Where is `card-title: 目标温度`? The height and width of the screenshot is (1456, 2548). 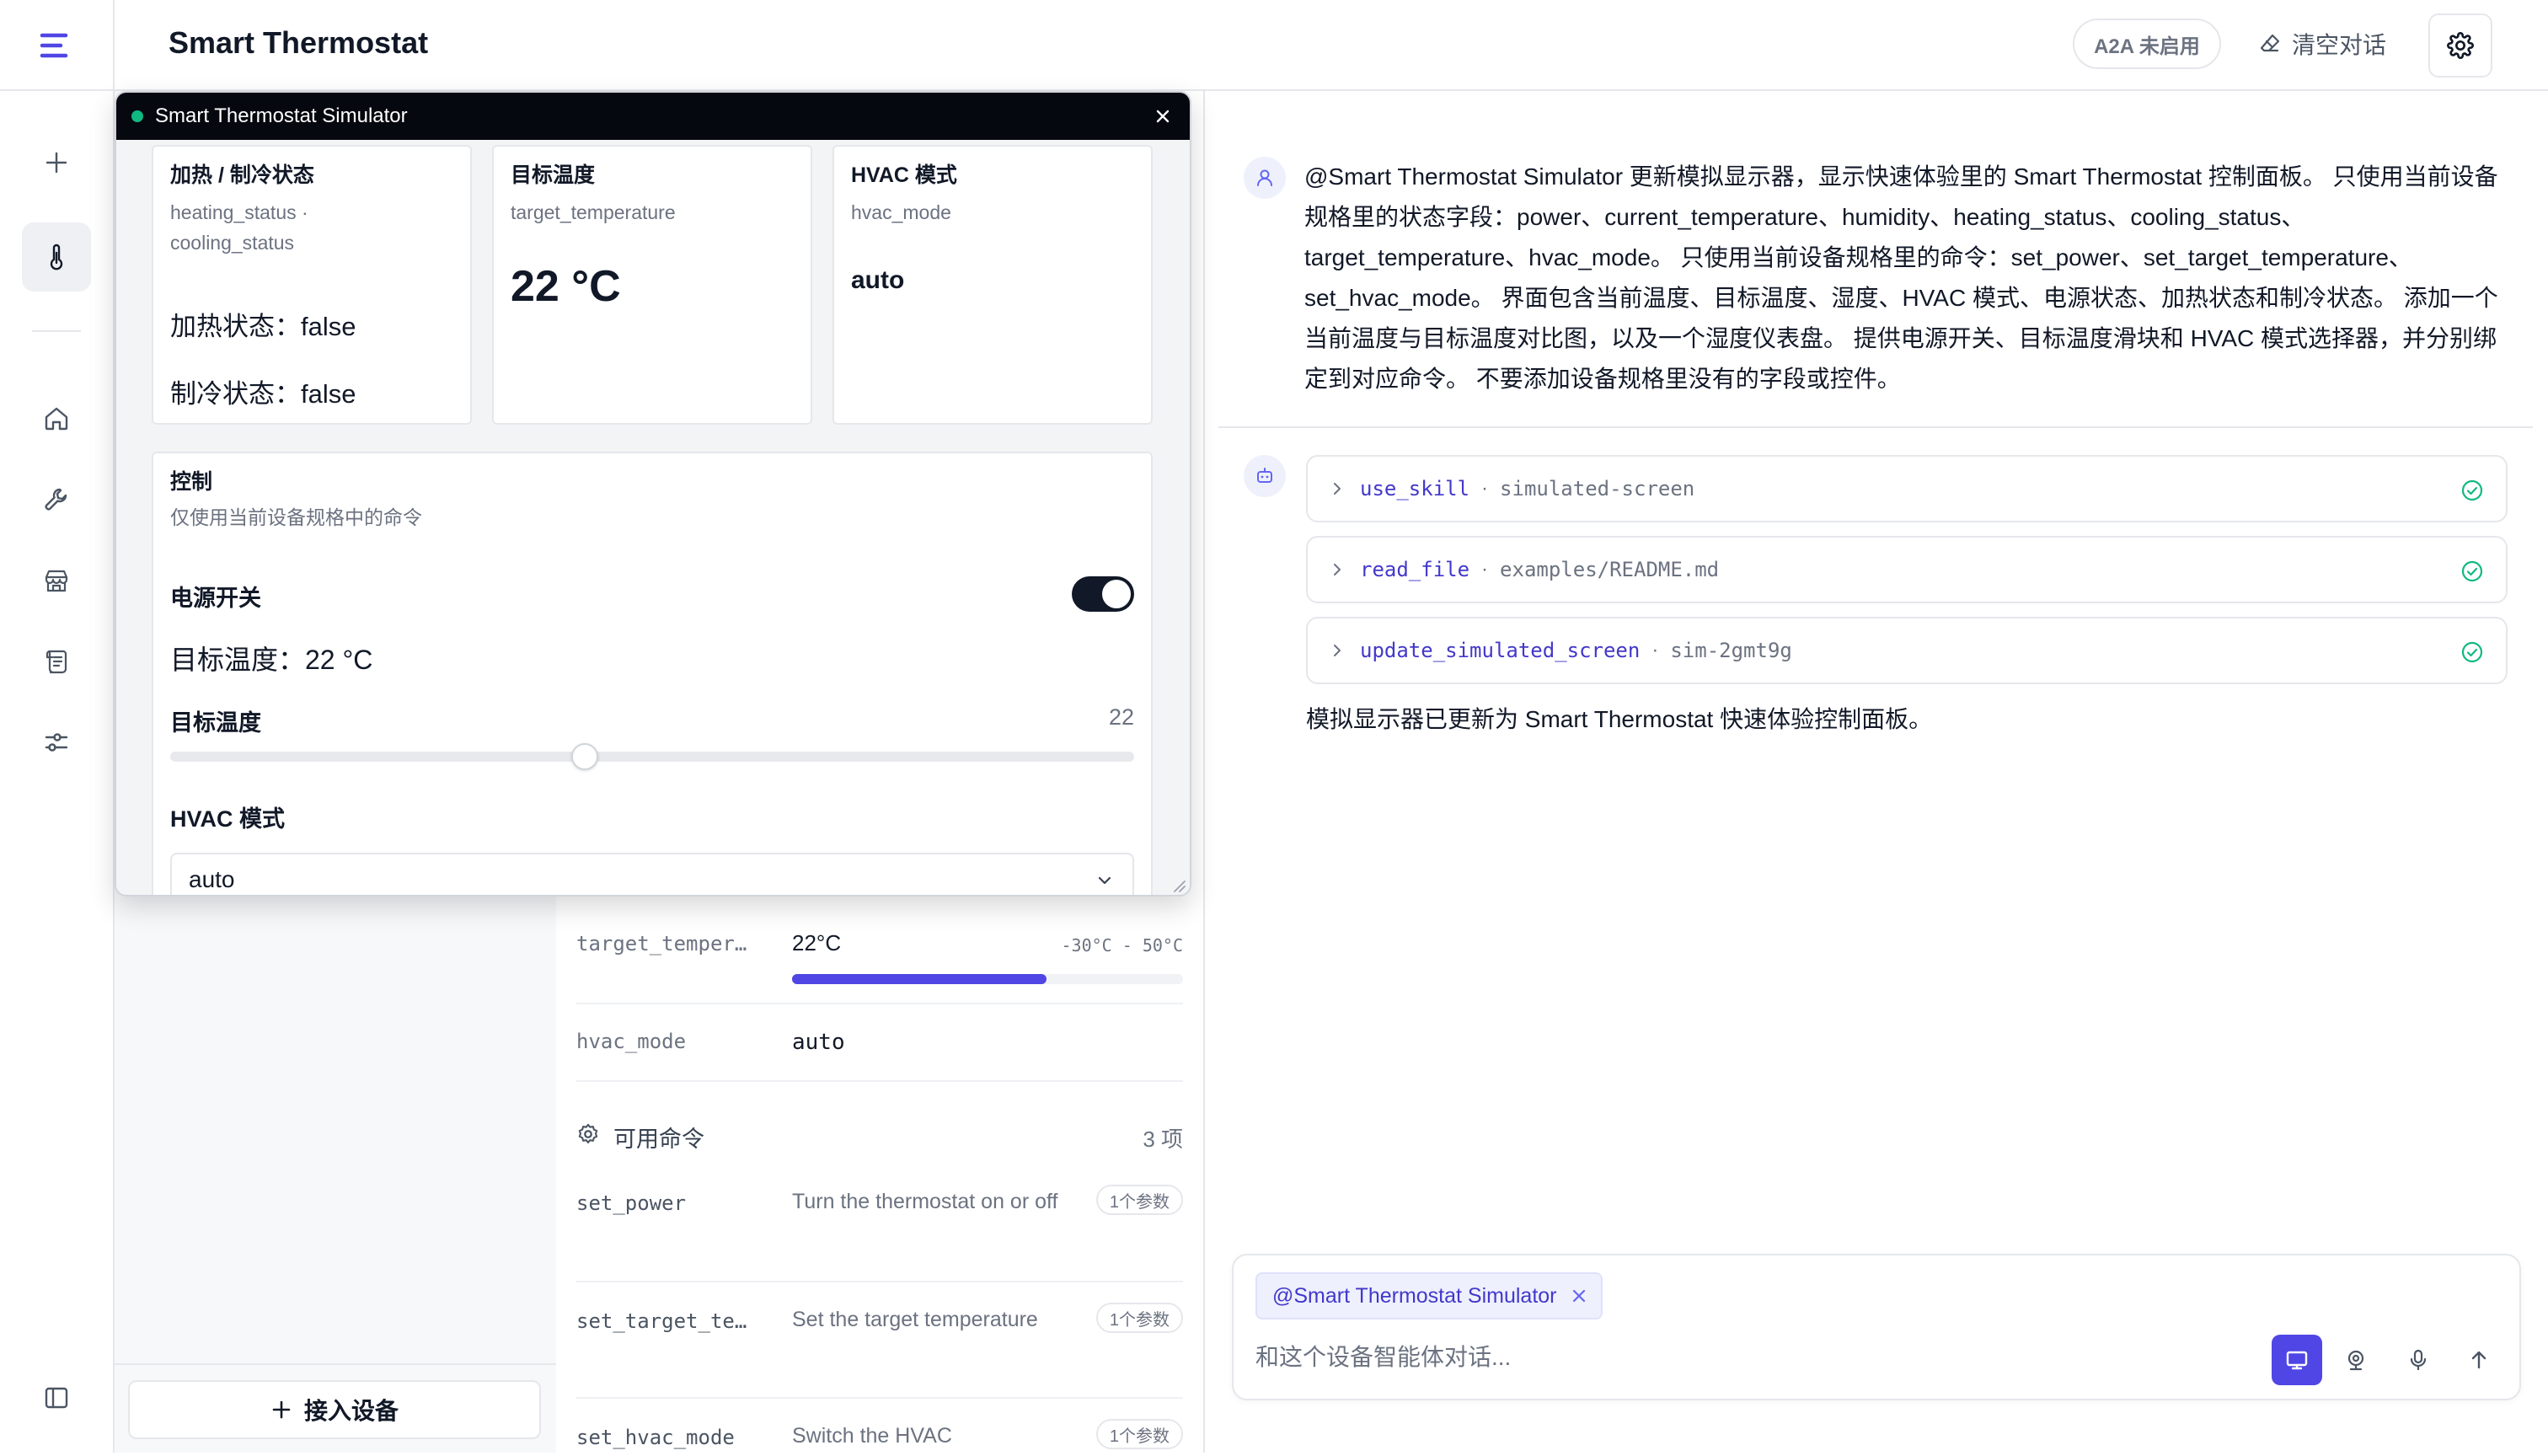
card-title: 目标温度 is located at coordinates (553, 175).